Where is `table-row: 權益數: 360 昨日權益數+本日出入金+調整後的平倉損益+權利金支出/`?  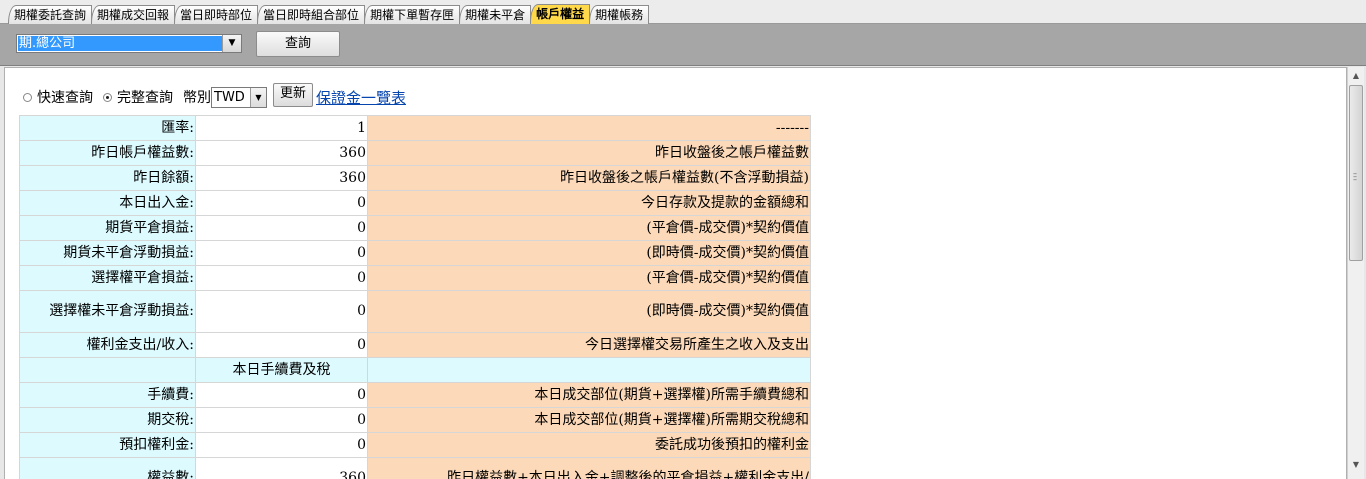 table-row: 權益數: 360 昨日權益數+本日出入金+調整後的平倉損益+權利金支出/ is located at coordinates (415, 468).